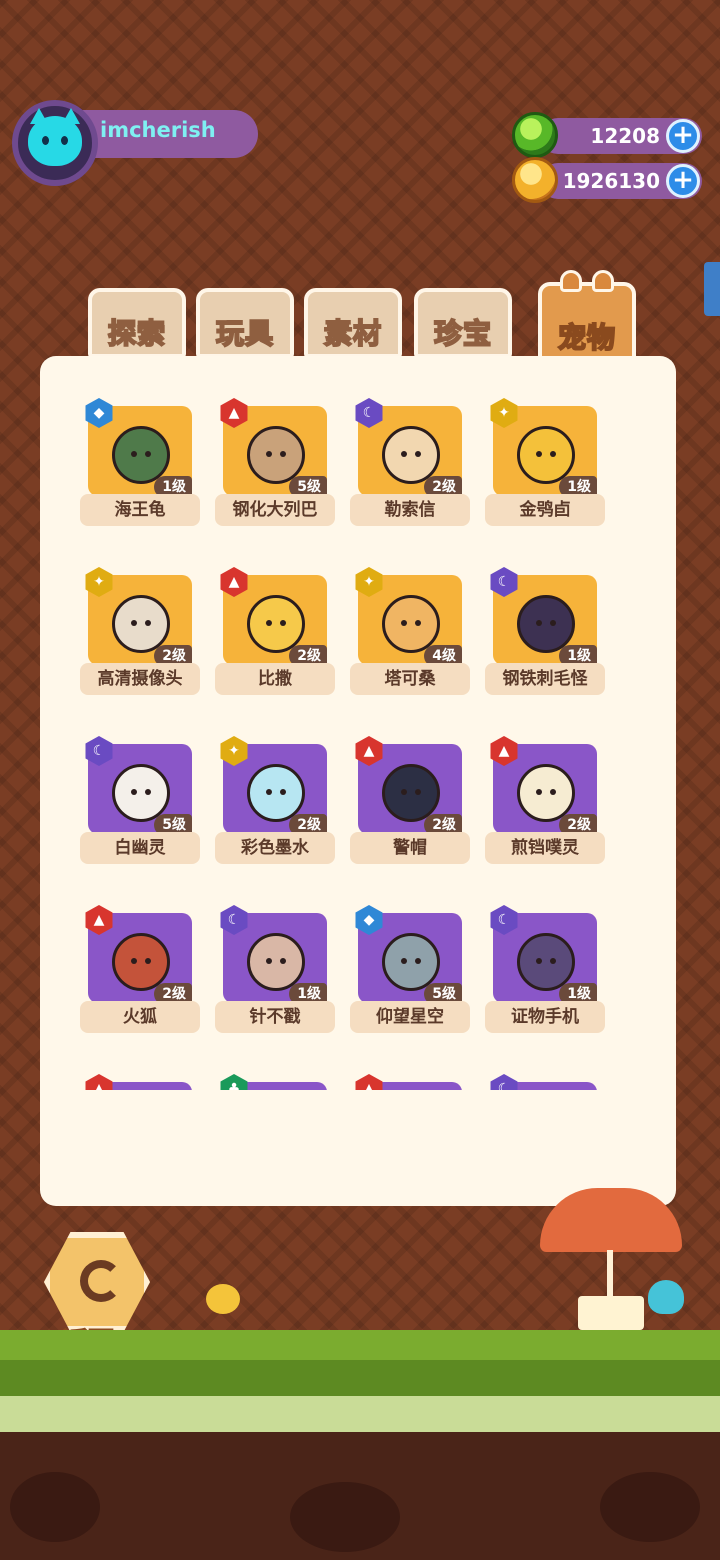 The height and width of the screenshot is (1560, 720). I want to click on back-button, so click(97, 1282).